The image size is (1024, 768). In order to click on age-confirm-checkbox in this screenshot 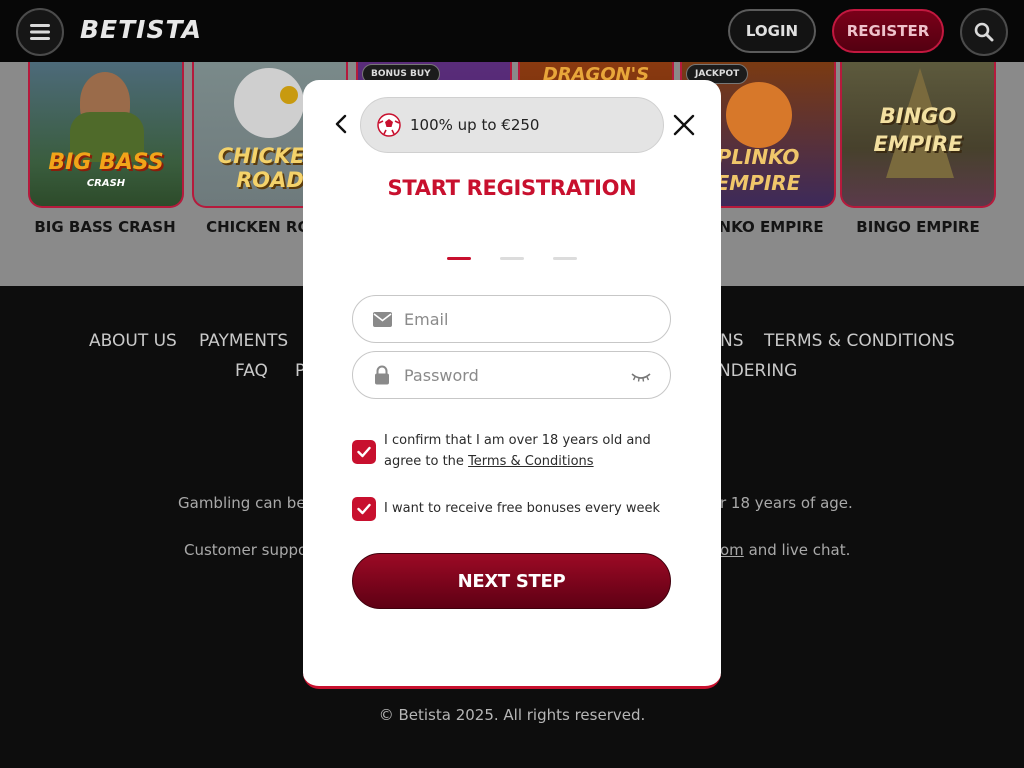, I will do `click(364, 452)`.